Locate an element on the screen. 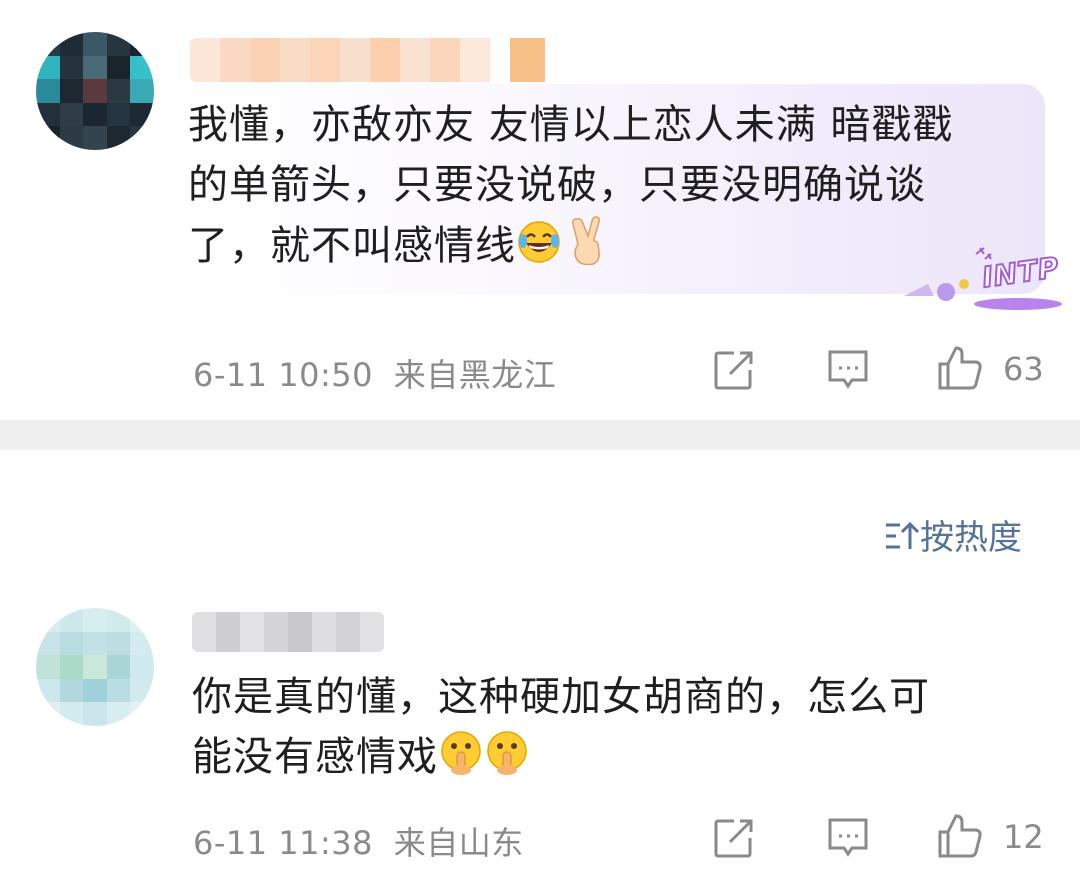 This screenshot has height=890, width=1080. comment-location: 来自黑龙江 is located at coordinates (475, 375).